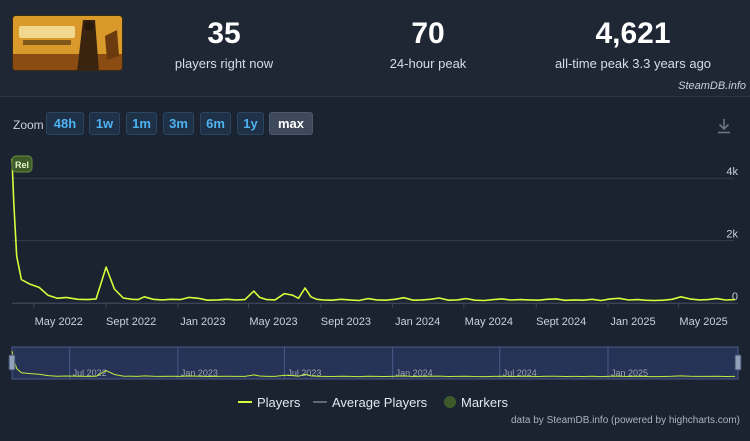 The width and height of the screenshot is (750, 441). Describe the element at coordinates (131, 322) in the screenshot. I see `x-tick-label: Sept 2022` at that location.